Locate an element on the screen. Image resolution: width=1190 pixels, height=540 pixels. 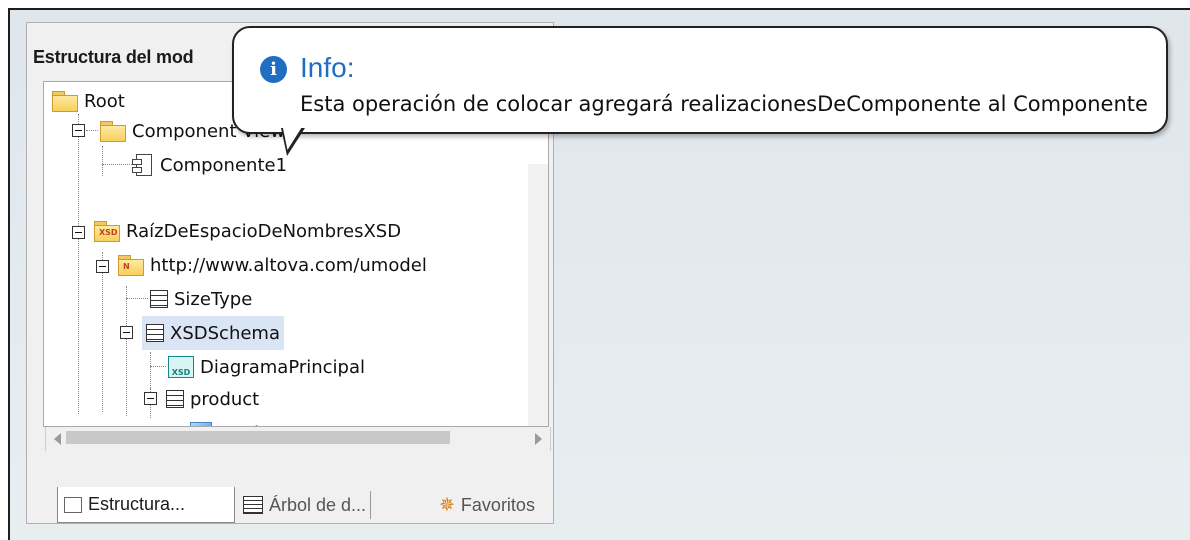
folder-tab-icon is located at coordinates (73, 504).